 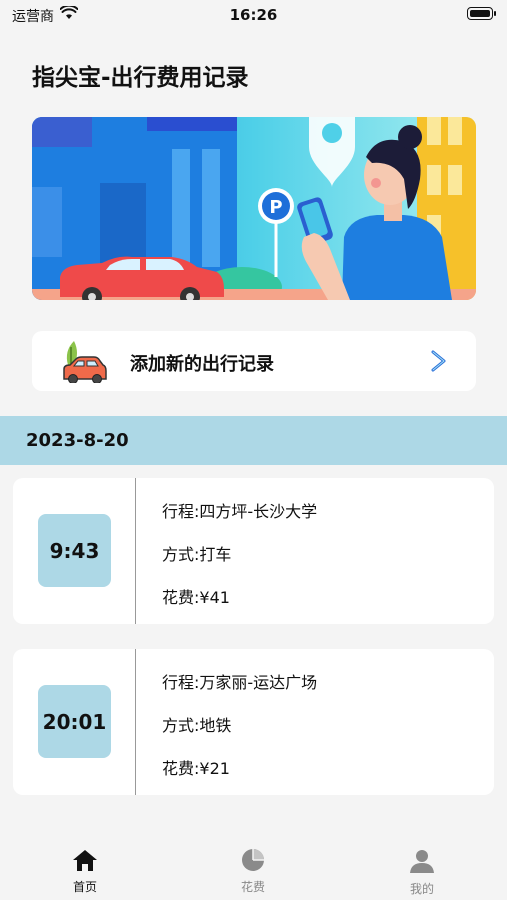 I want to click on status-time: 16:26, so click(x=253, y=15).